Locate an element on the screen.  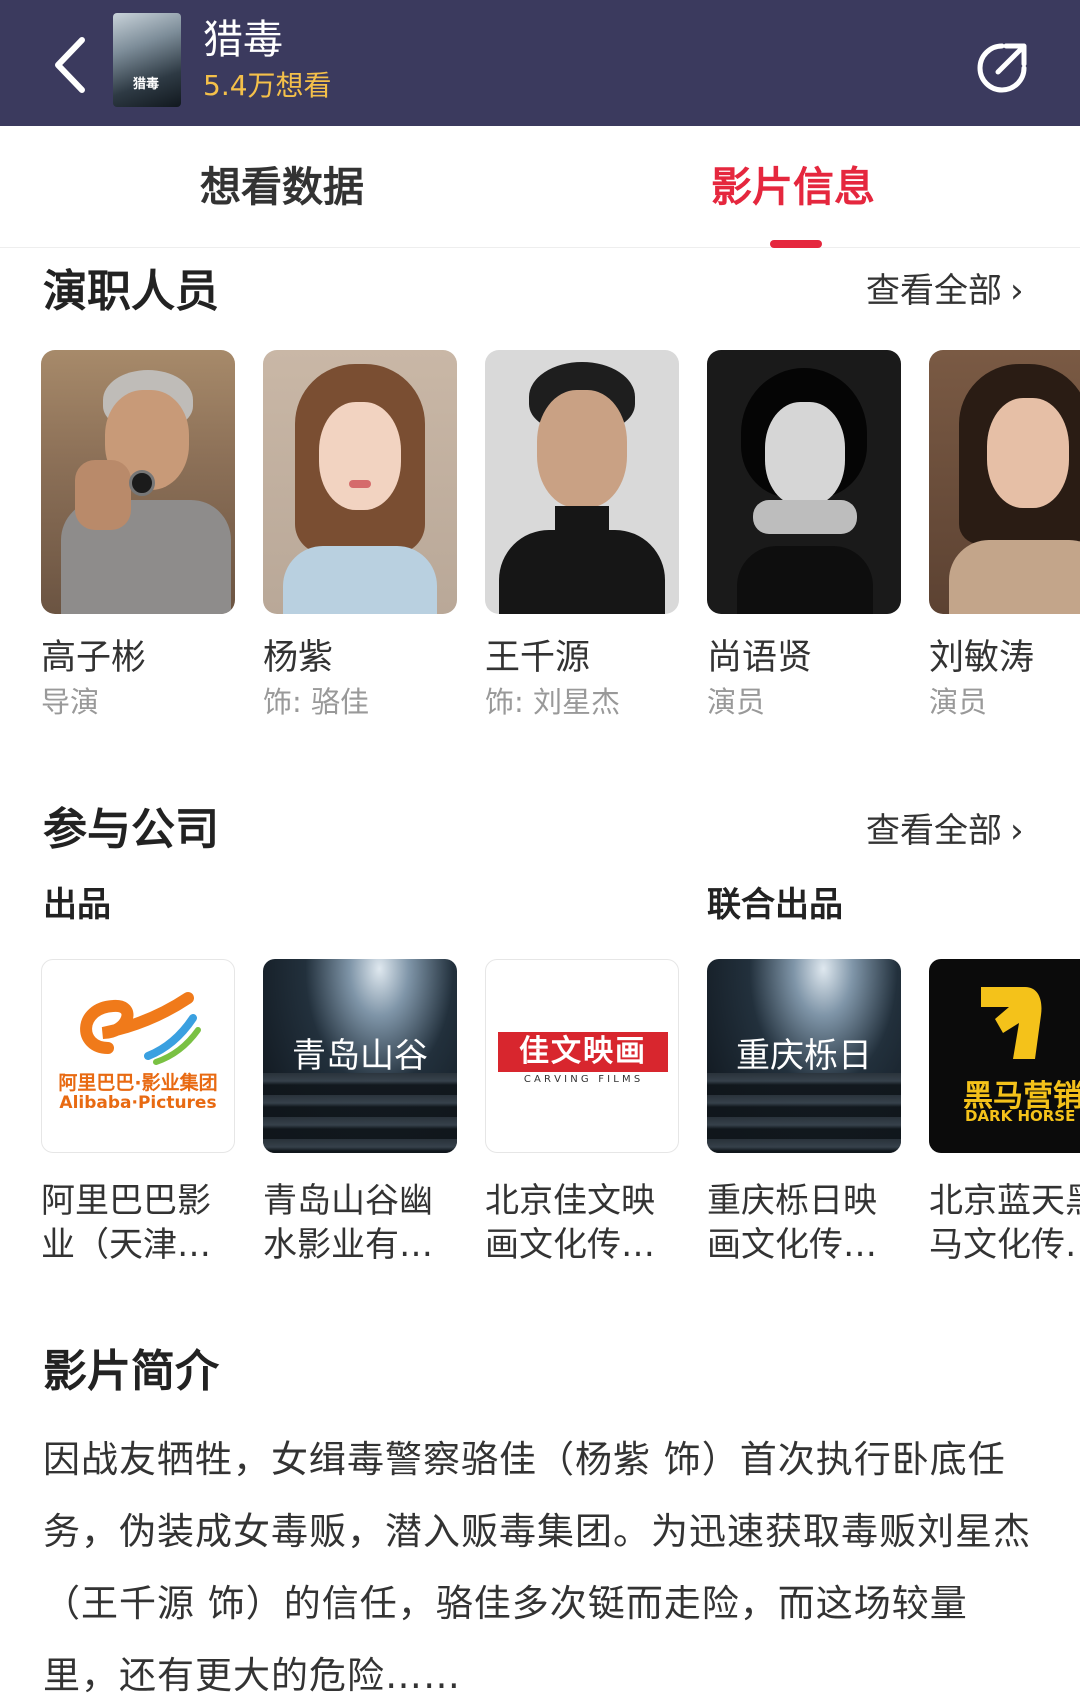
carving-films-logo: 佳文映画 C A R V I N G F I L M S is located at coordinates (582, 1056).